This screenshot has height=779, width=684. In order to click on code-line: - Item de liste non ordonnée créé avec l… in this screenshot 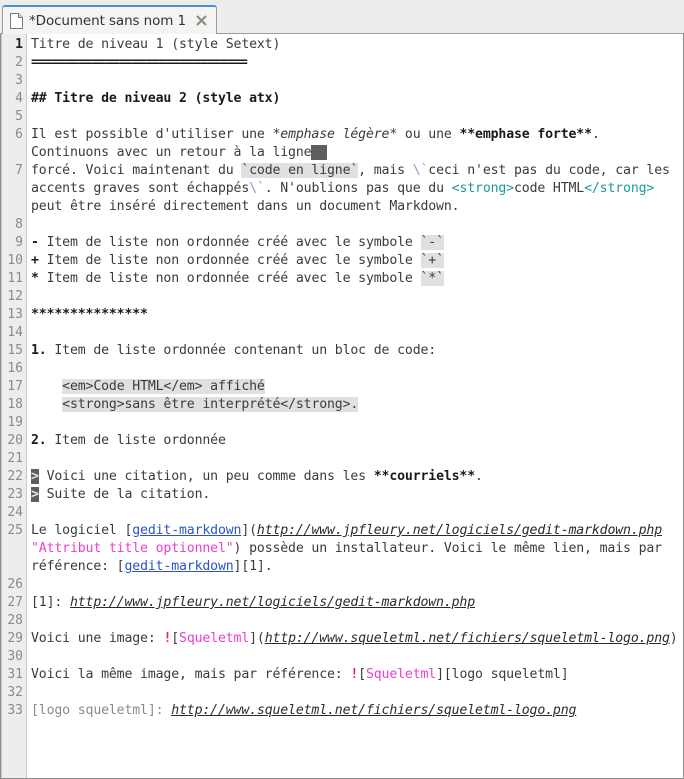, I will do `click(357, 243)`.